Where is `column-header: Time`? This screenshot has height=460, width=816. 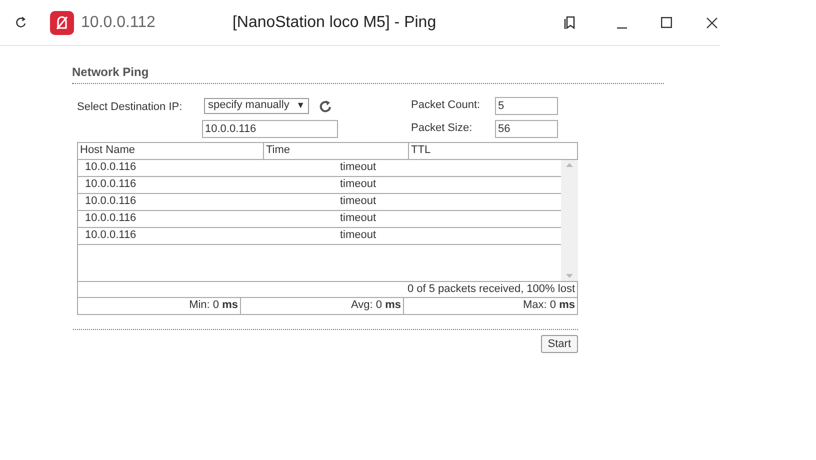
column-header: Time is located at coordinates (335, 150).